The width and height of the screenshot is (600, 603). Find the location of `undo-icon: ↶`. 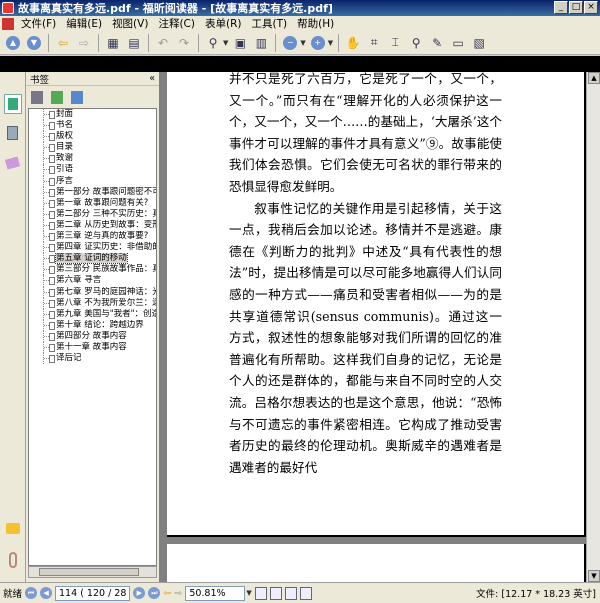

undo-icon: ↶ is located at coordinates (163, 43).